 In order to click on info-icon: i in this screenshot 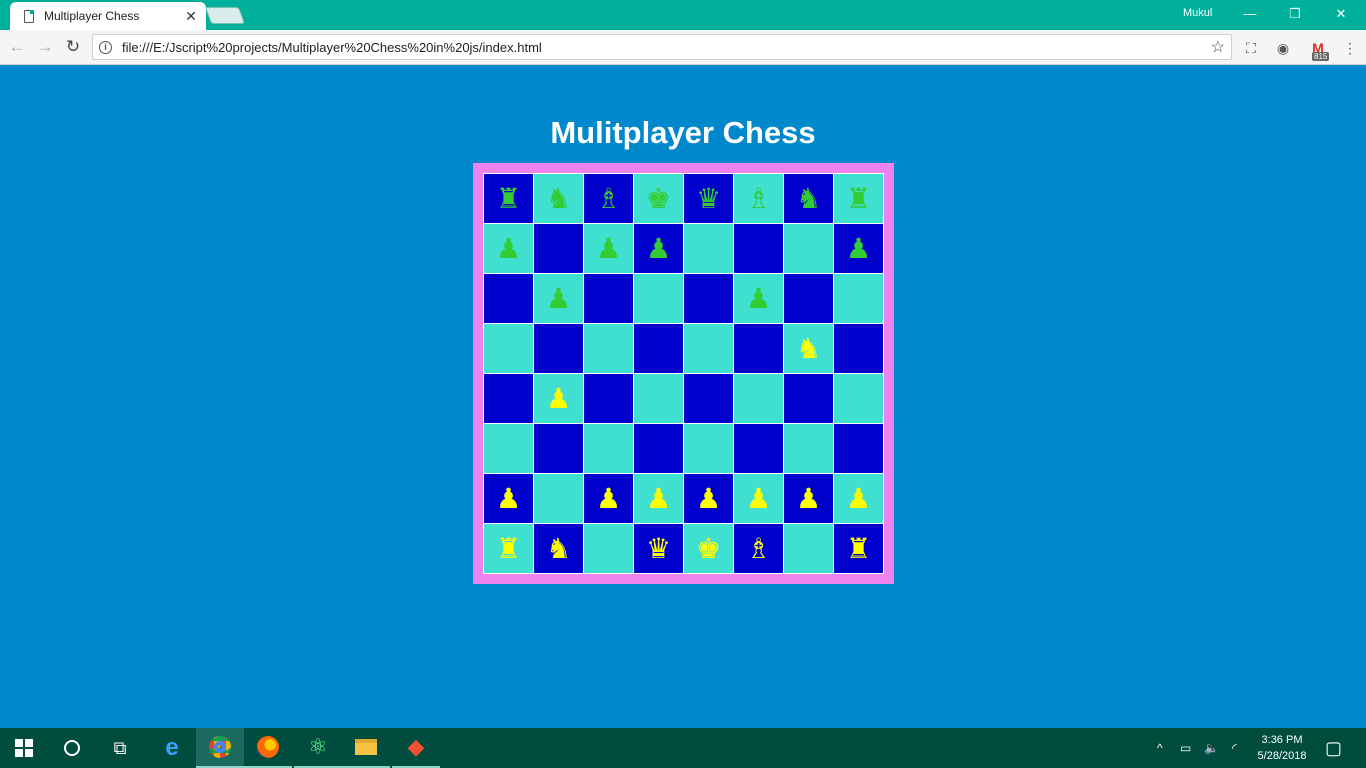, I will do `click(105, 47)`.